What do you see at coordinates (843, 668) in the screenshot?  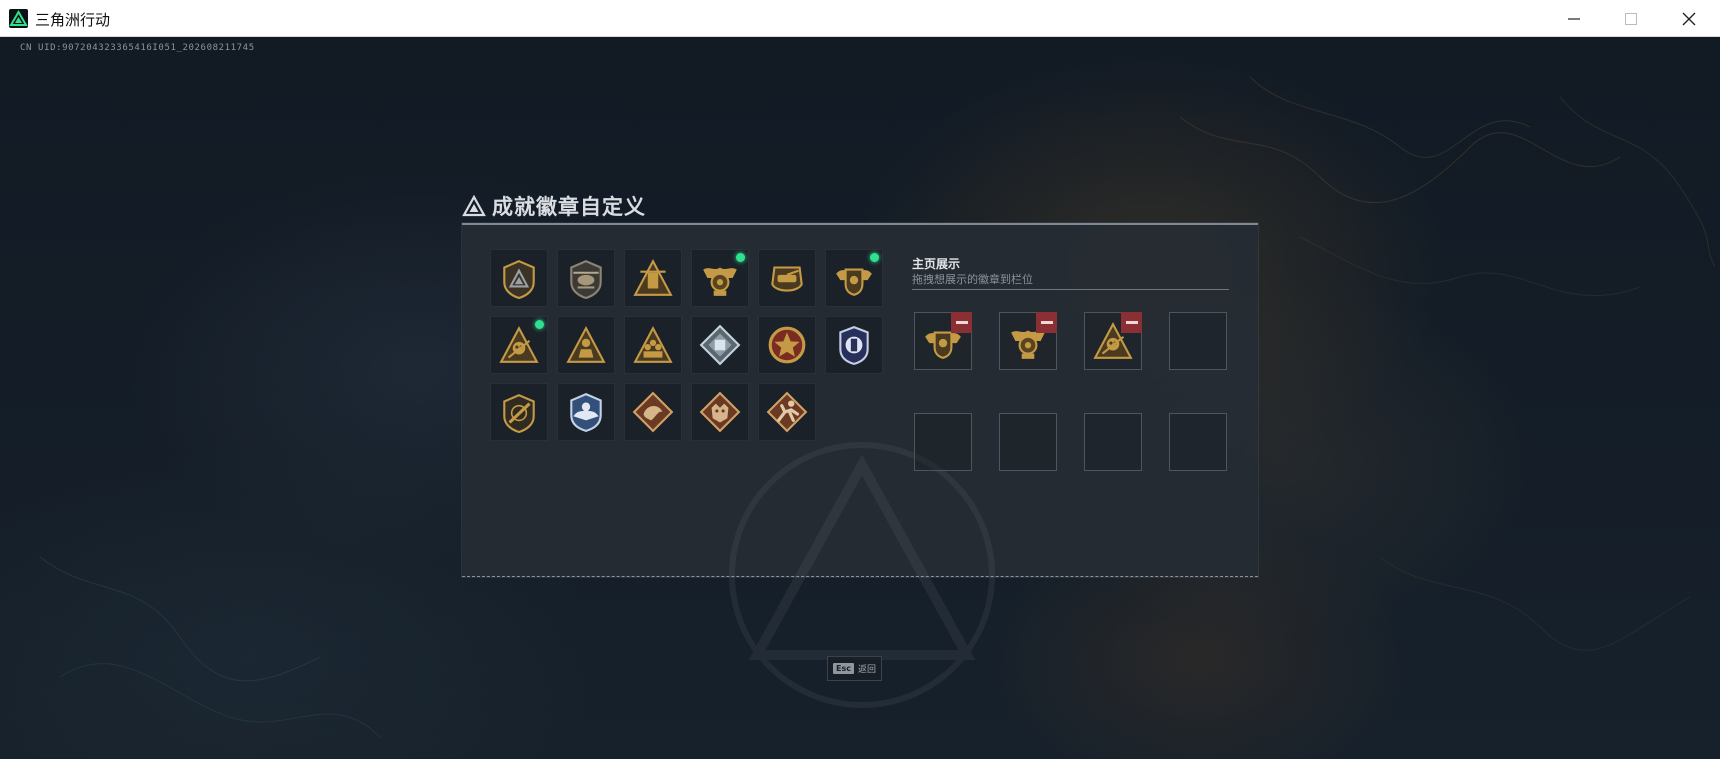 I see `esc-key-label: Esc` at bounding box center [843, 668].